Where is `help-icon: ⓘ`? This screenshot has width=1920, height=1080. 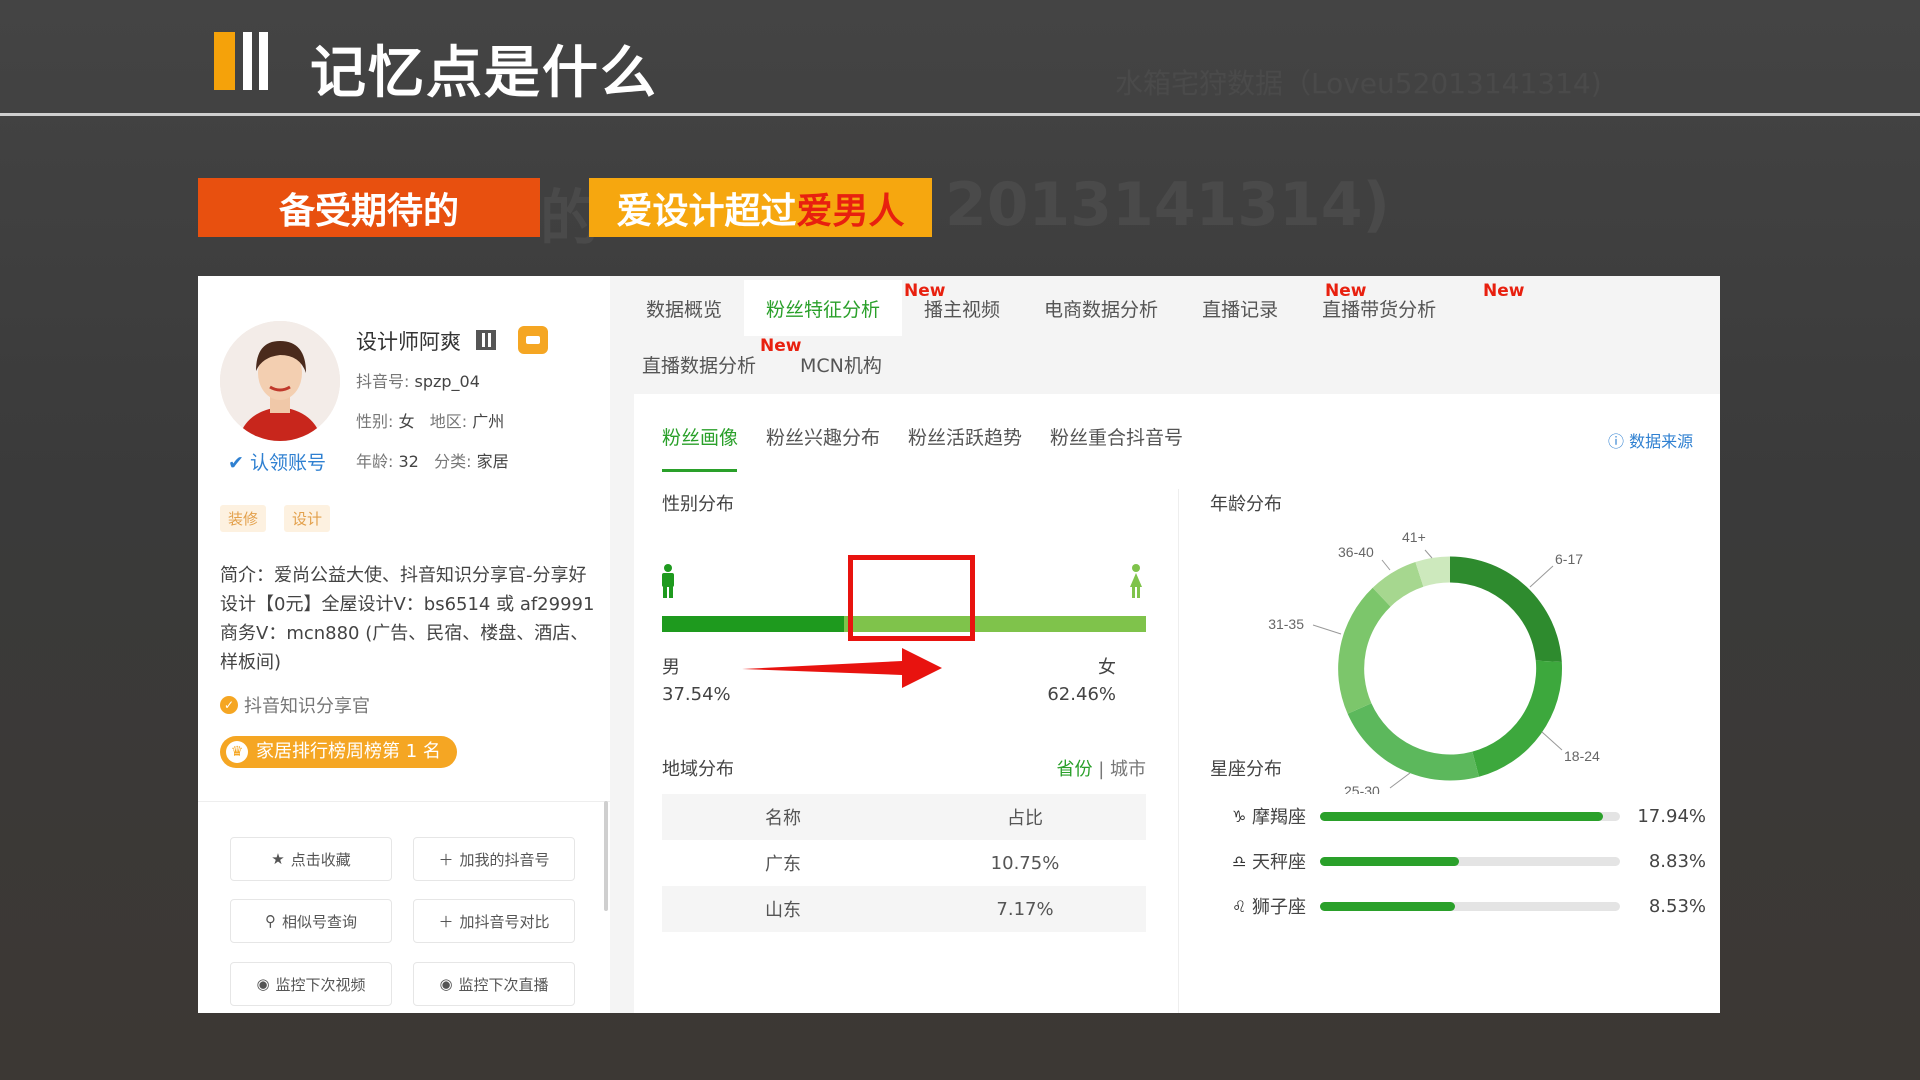
help-icon: ⓘ is located at coordinates (1616, 441).